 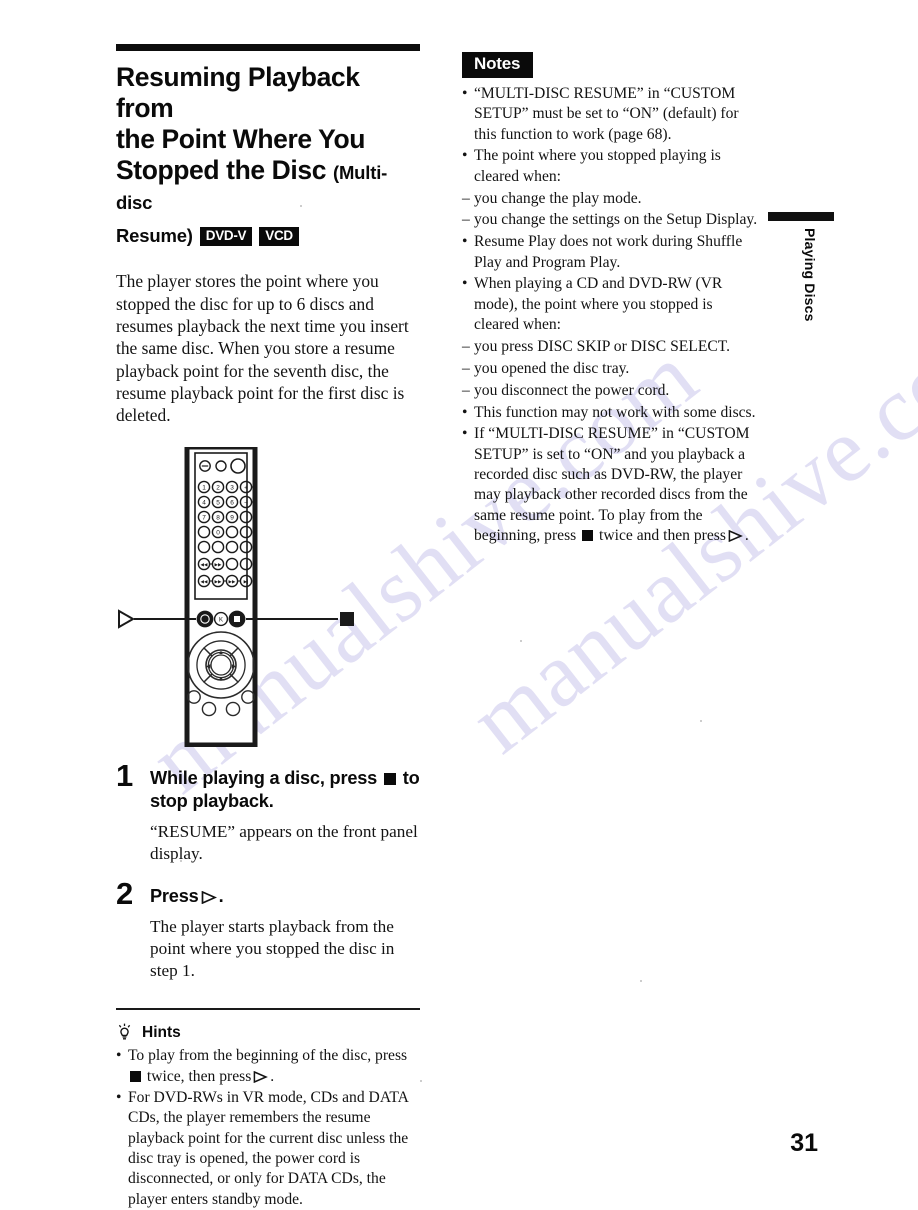 I want to click on svg-text: 2, so click(x=218, y=487).